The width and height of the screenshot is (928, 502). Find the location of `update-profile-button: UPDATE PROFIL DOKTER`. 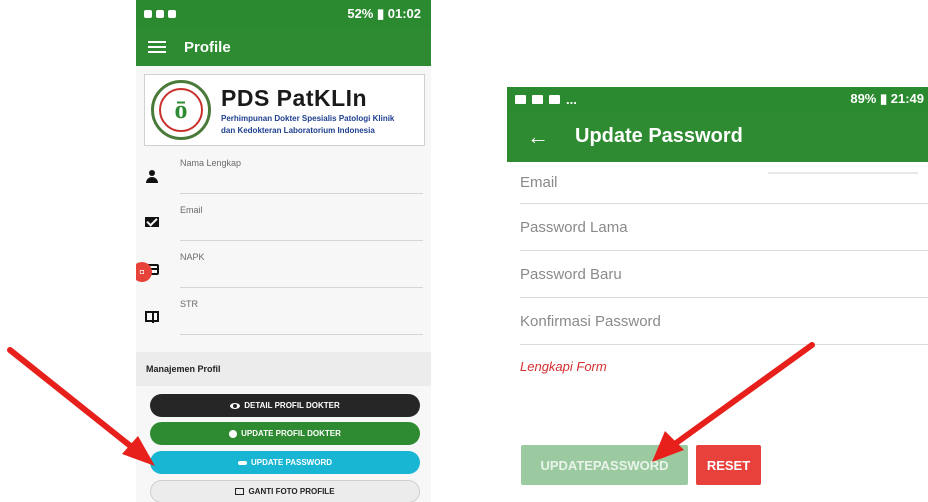

update-profile-button: UPDATE PROFIL DOKTER is located at coordinates (285, 433).